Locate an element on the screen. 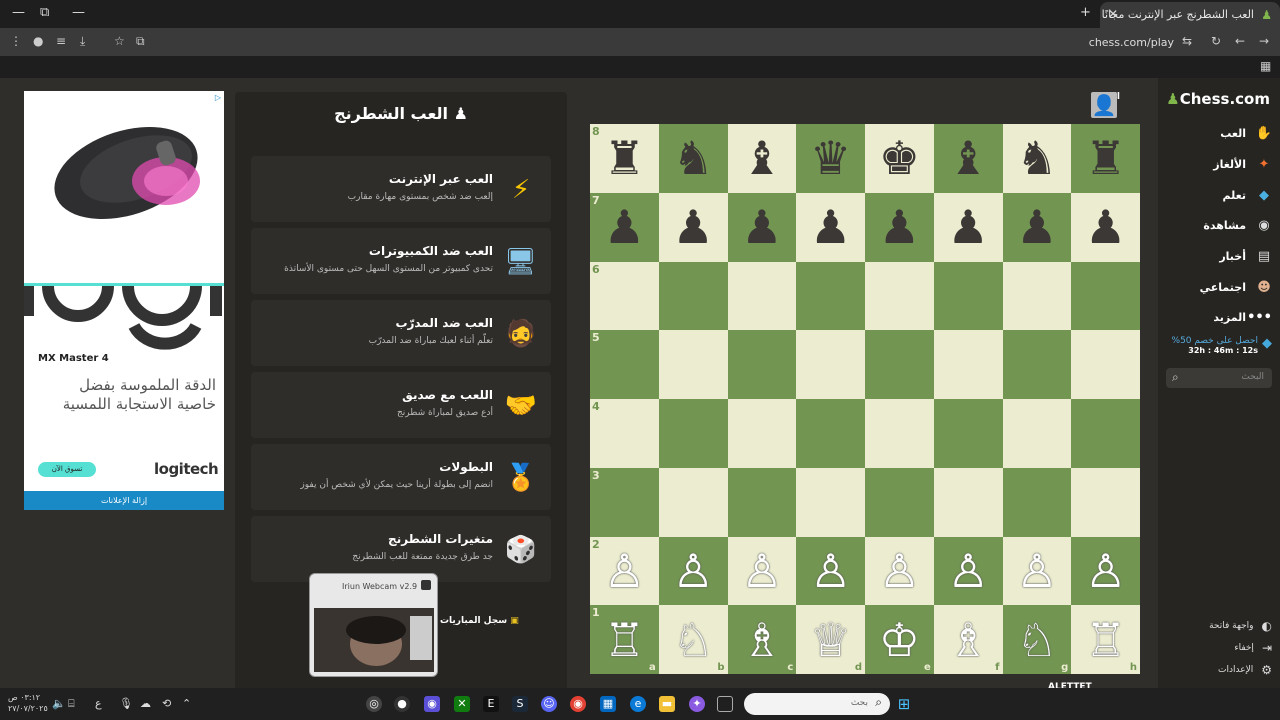  square-g8: ♞ is located at coordinates (1037, 158).